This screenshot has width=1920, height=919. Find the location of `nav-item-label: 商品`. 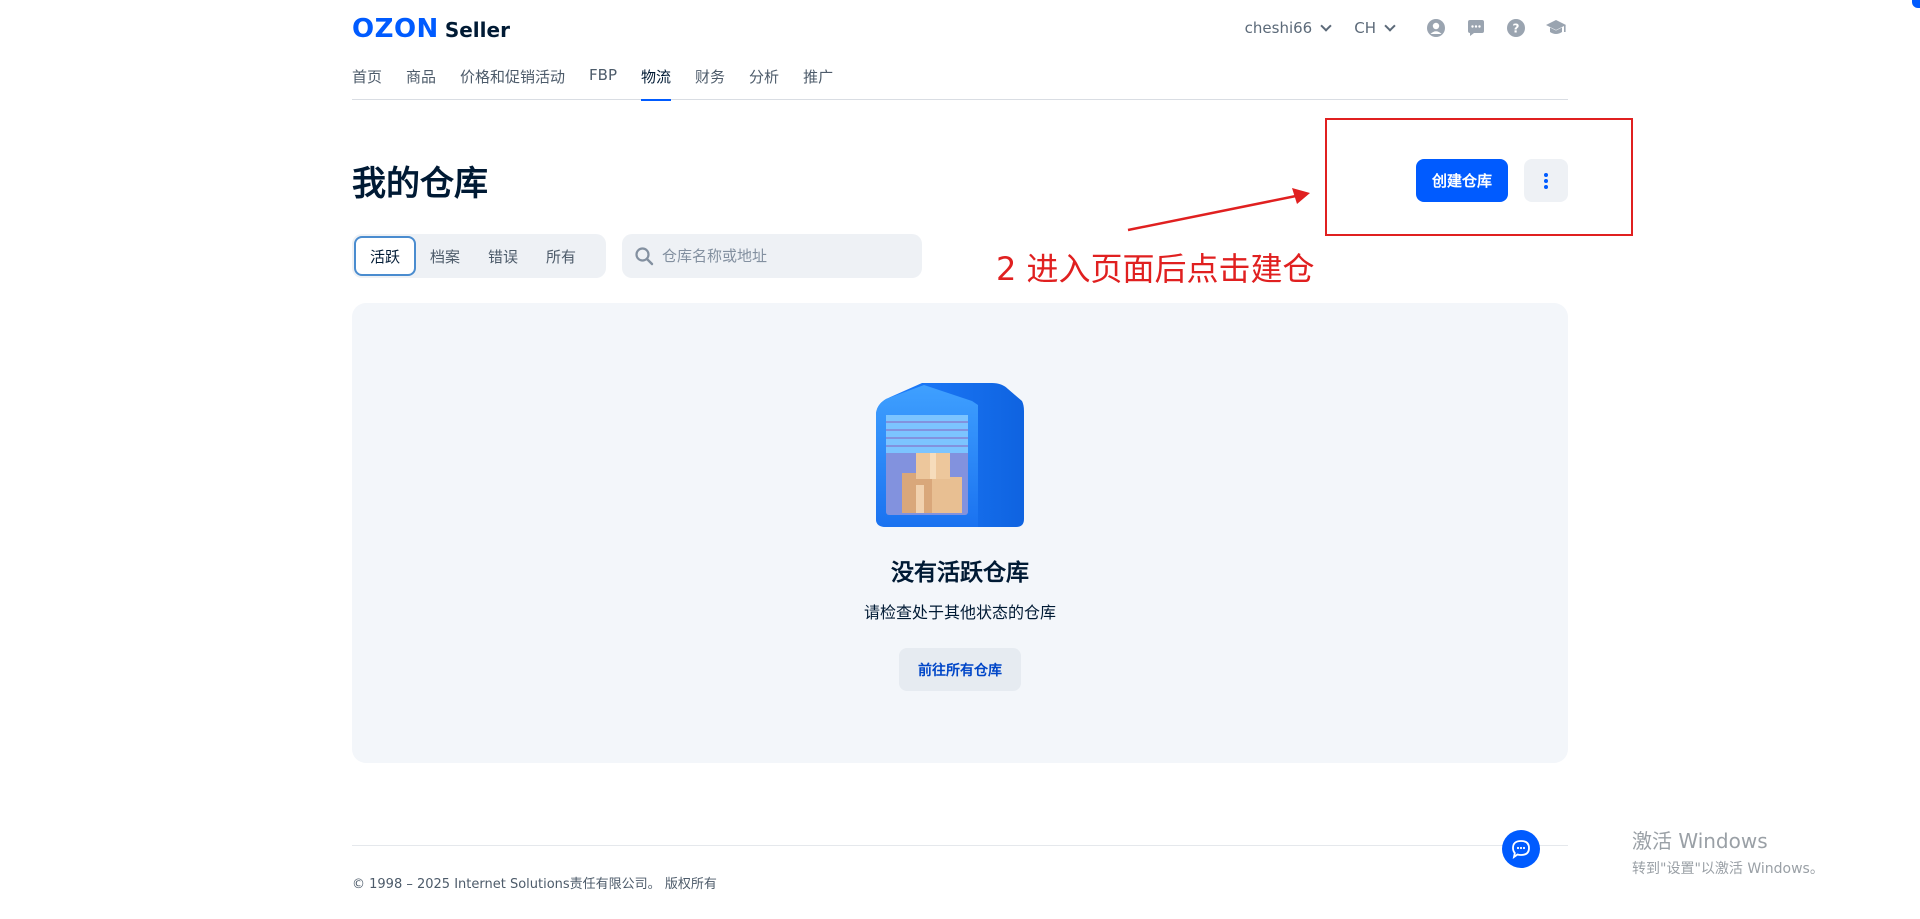

nav-item-label: 商品 is located at coordinates (421, 77).